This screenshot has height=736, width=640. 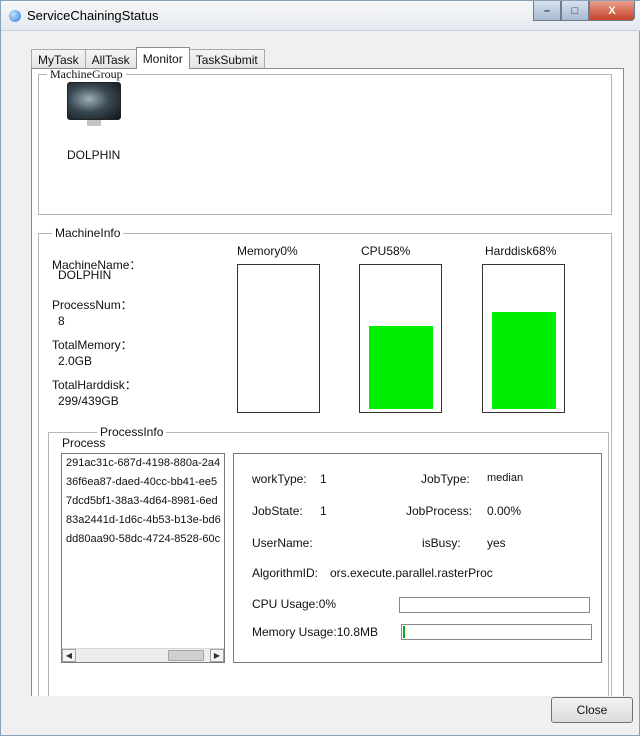 I want to click on machine-info-legend: MachineInfo, so click(x=88, y=233).